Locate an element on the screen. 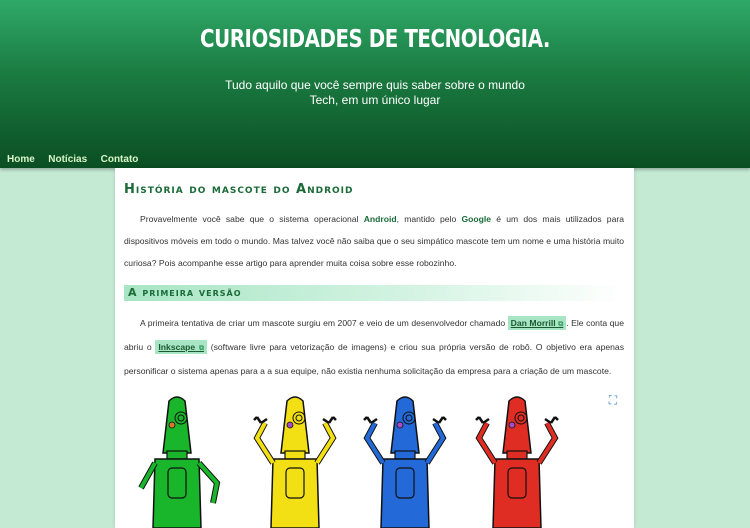  android-keyword: Android is located at coordinates (380, 219).